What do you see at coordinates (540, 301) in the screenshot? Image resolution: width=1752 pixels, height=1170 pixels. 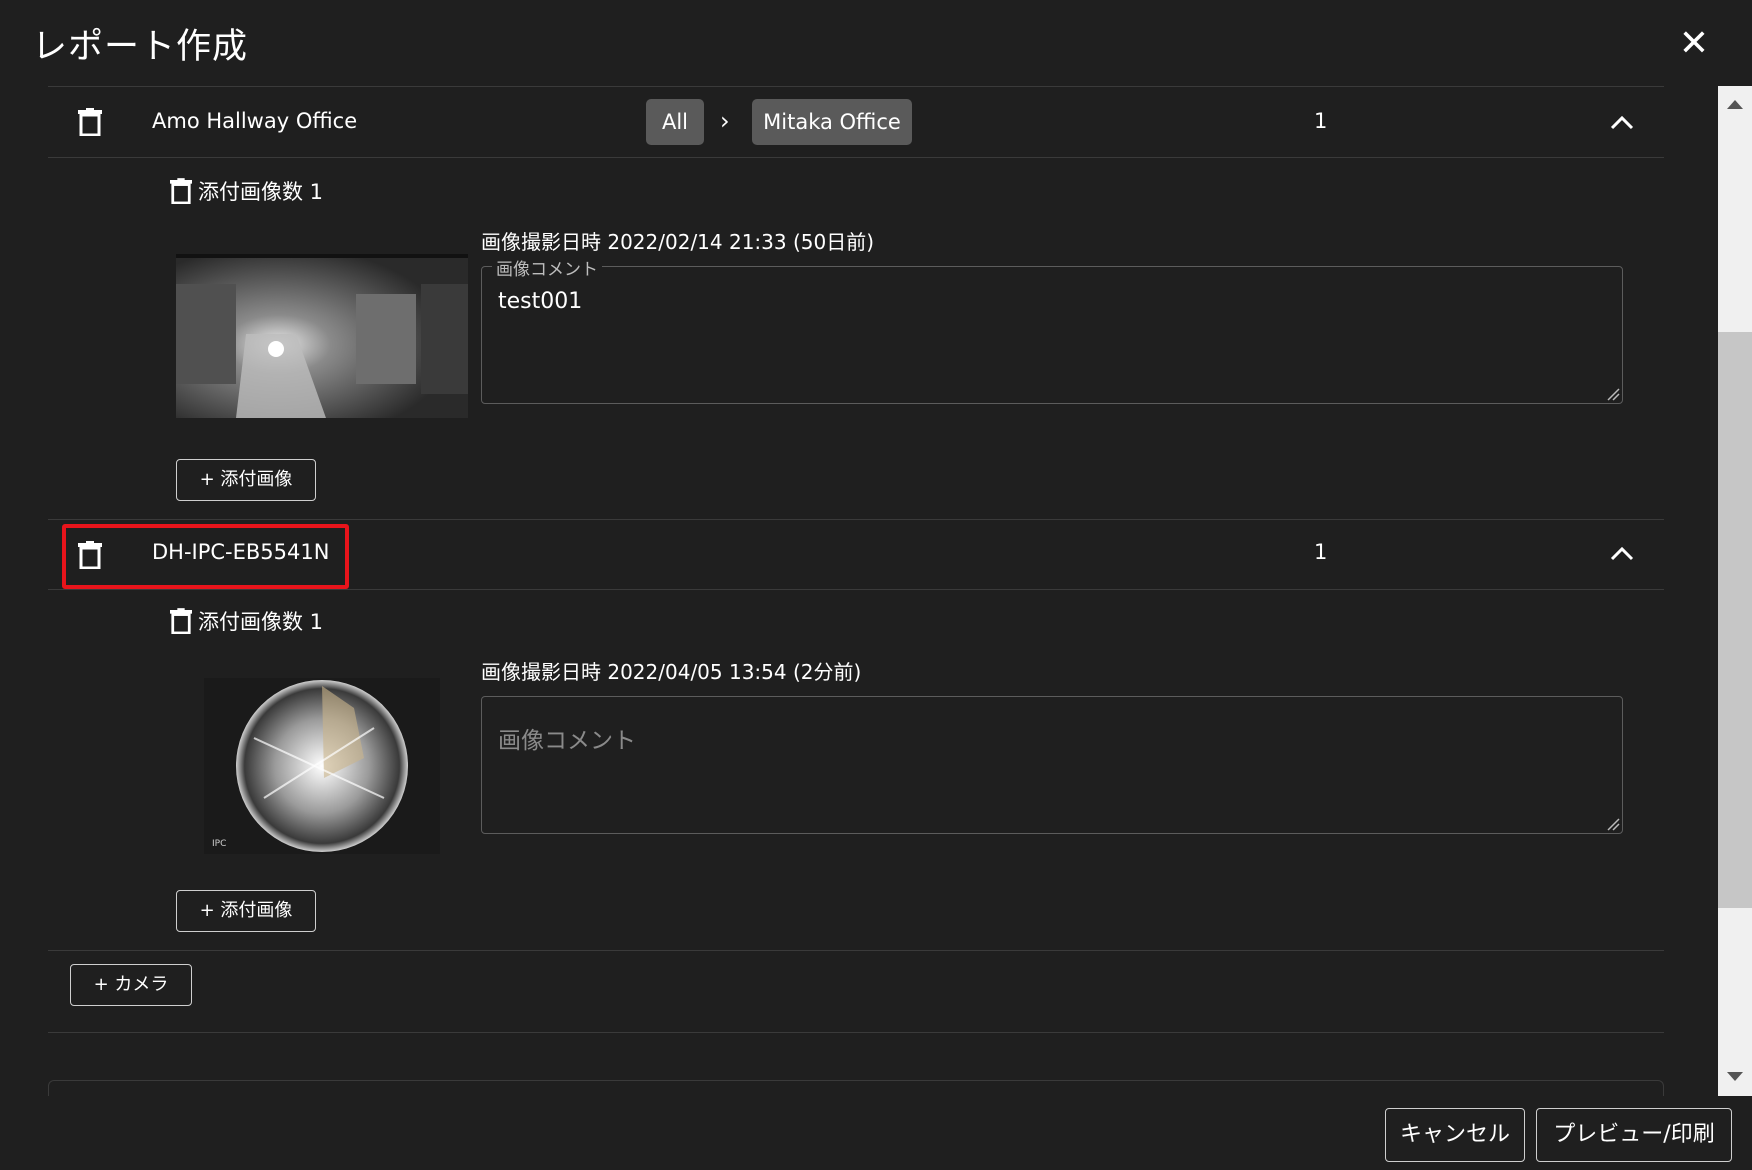 I see `image-comment-value: test001` at bounding box center [540, 301].